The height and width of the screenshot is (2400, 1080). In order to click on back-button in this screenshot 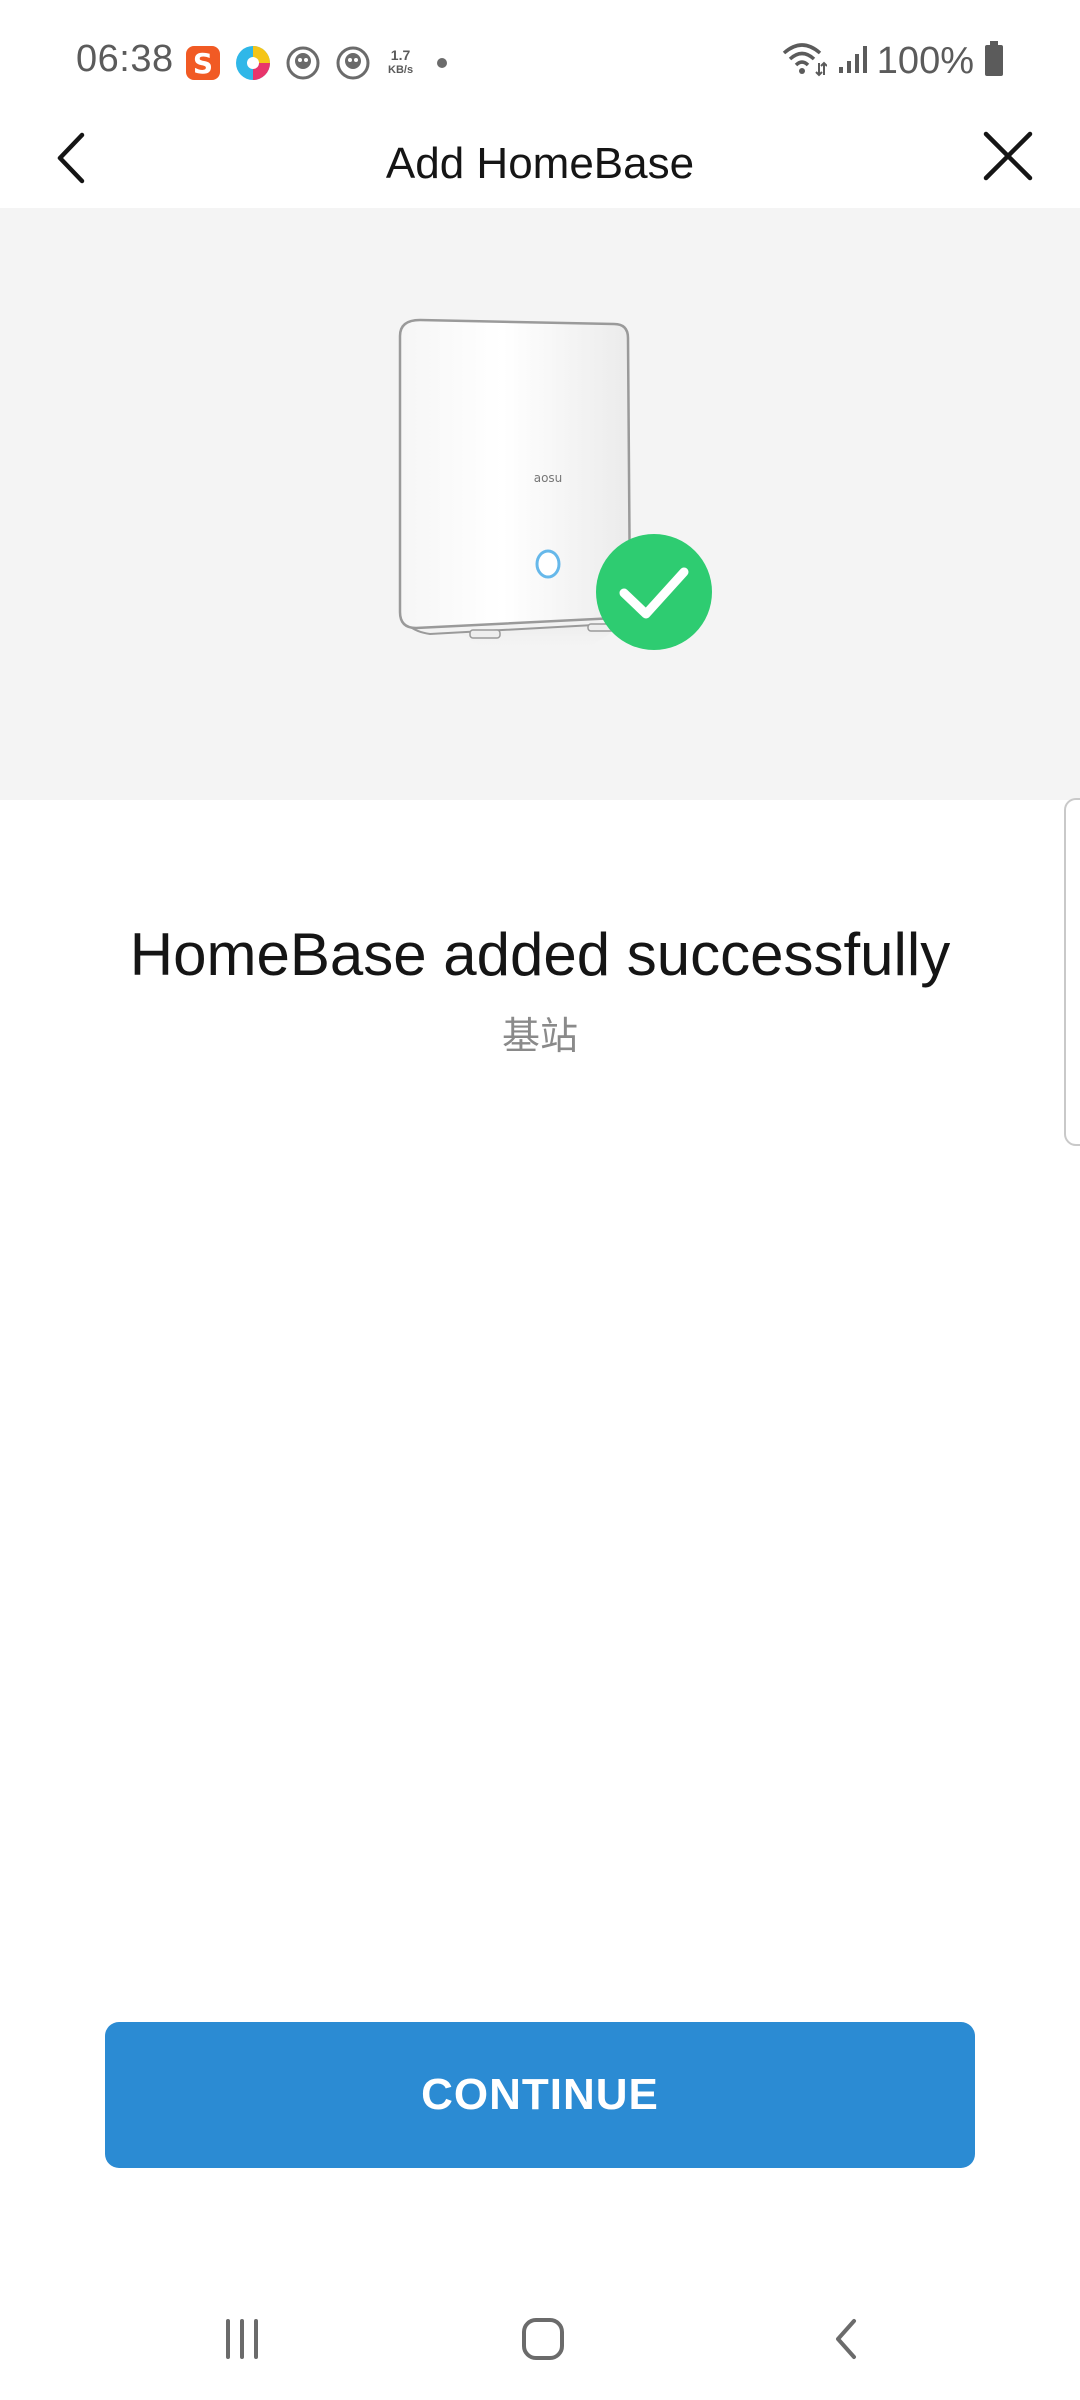, I will do `click(71, 158)`.